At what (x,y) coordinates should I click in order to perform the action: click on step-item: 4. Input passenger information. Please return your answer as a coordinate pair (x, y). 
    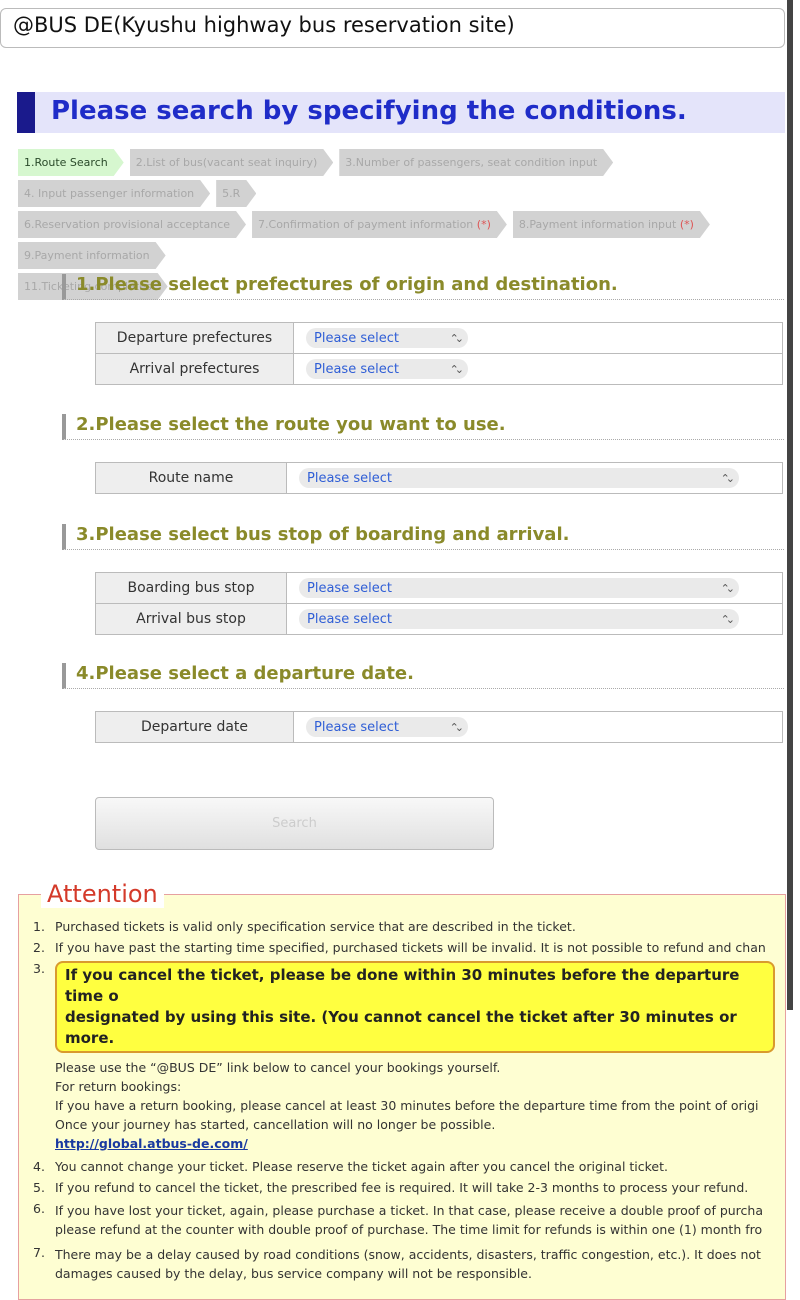
    Looking at the image, I should click on (114, 193).